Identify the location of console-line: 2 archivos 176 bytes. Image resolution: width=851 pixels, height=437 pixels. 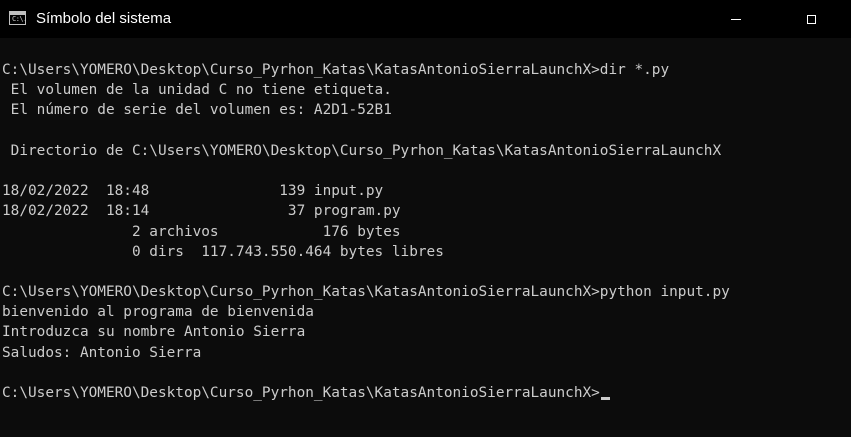
(201, 231).